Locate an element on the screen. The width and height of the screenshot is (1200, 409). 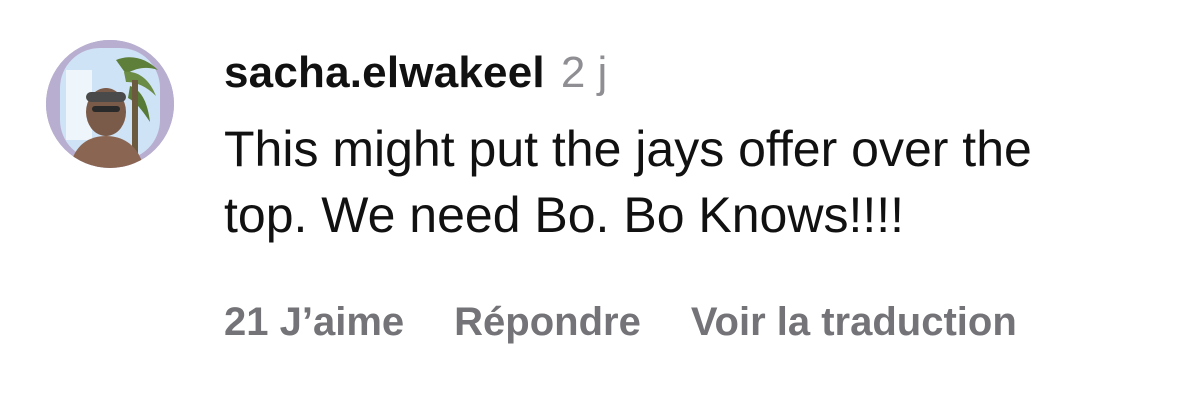
see-translation-button: Voir la traduction is located at coordinates (854, 322).